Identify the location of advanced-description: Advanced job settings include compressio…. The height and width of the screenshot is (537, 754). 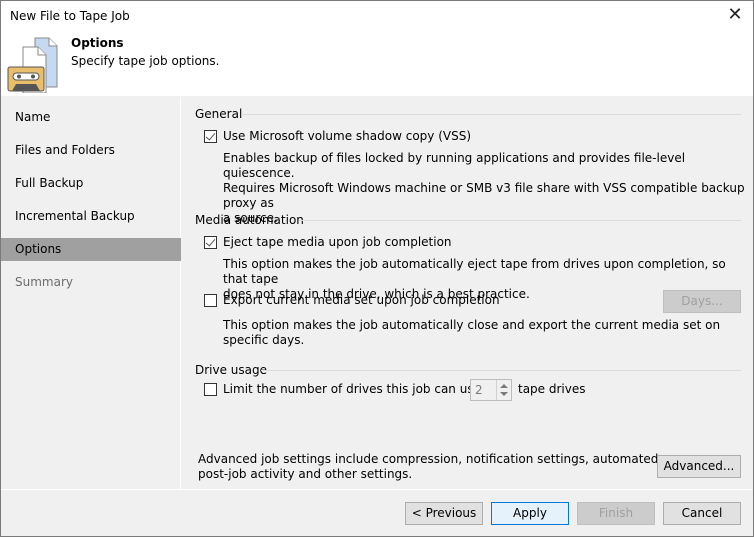
(428, 467).